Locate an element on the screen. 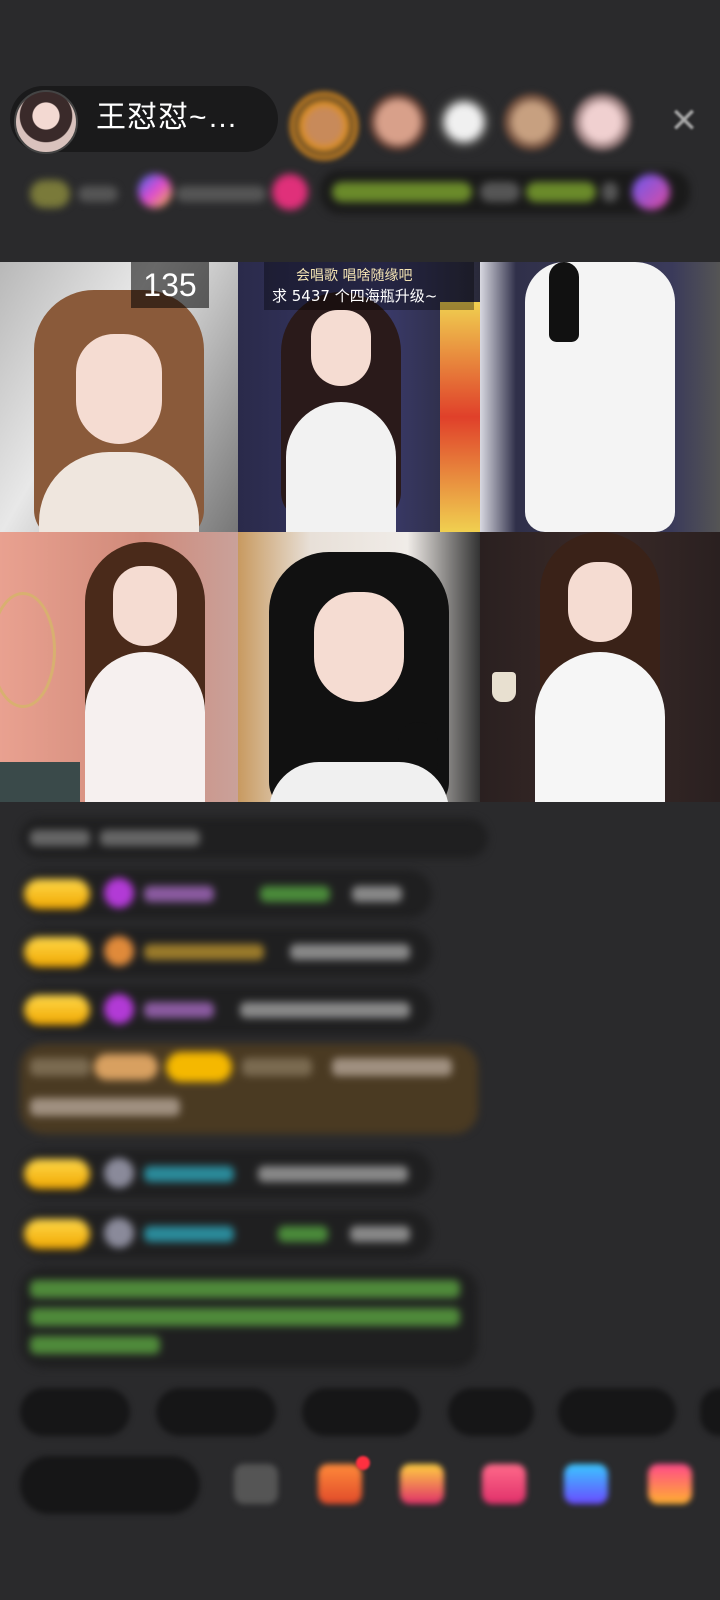 This screenshot has height=1600, width=720. status-row is located at coordinates (359, 195).